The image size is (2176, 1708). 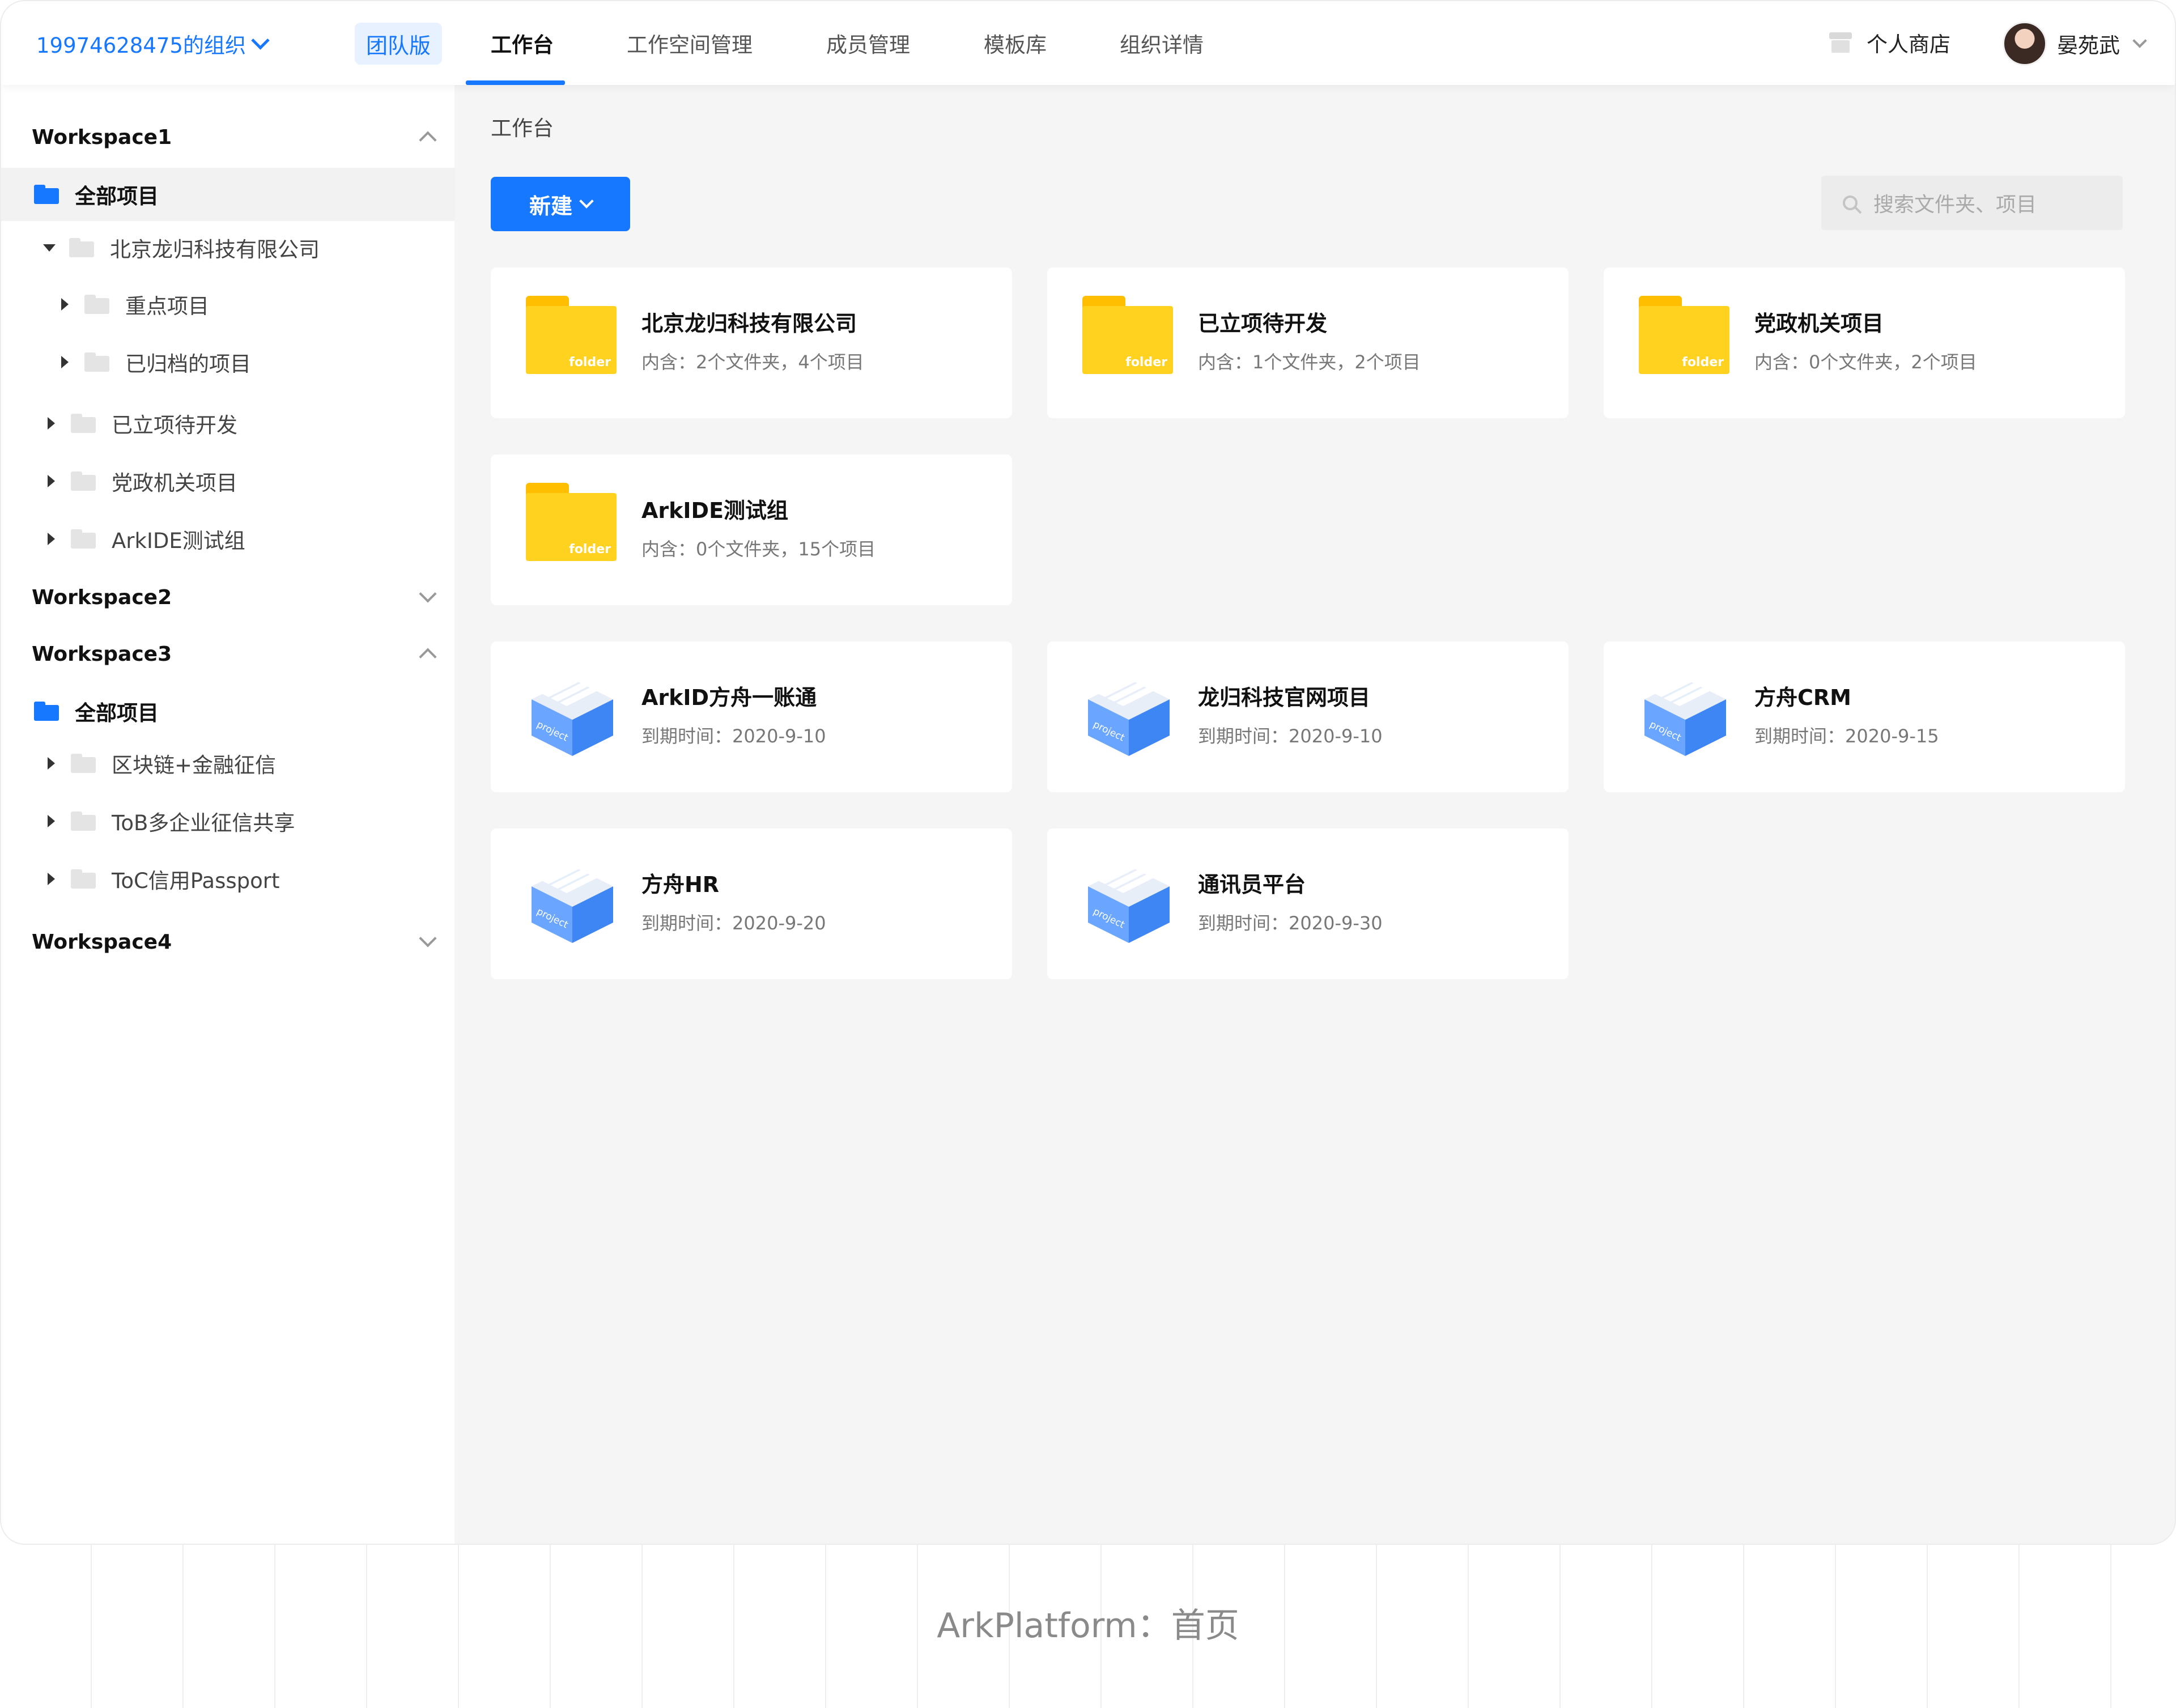 I want to click on tree-item-folder: 重点项目, so click(x=227, y=304).